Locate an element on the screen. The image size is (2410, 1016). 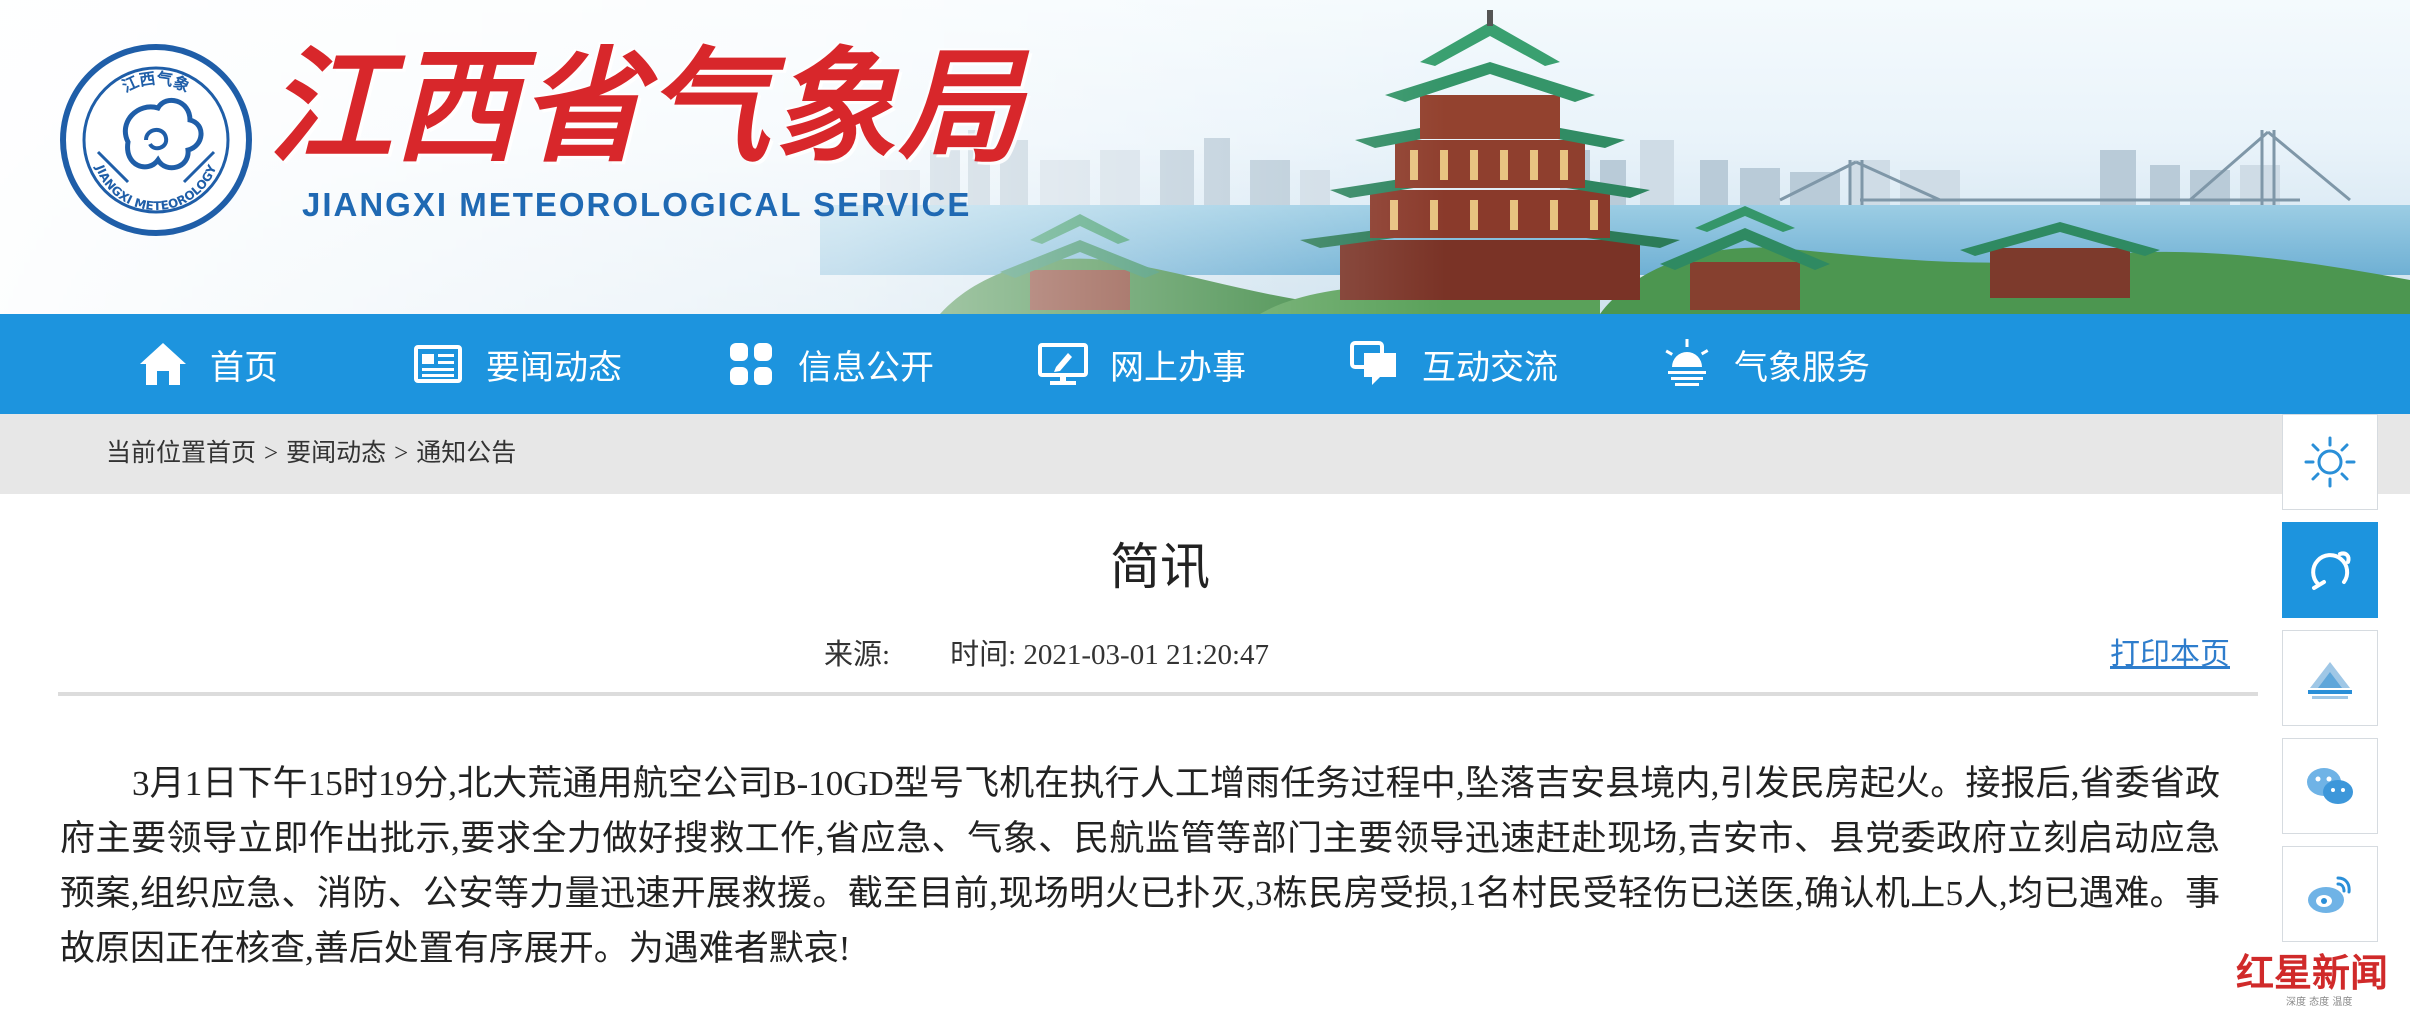
chat-icon is located at coordinates (1375, 364).